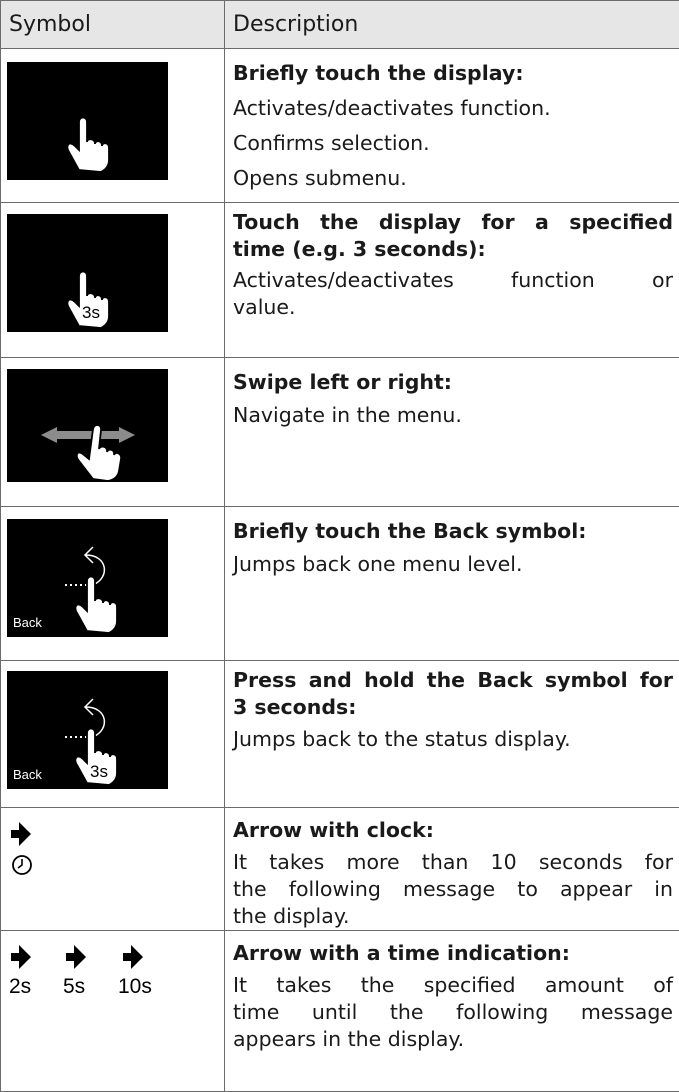 This screenshot has height=1092, width=679. What do you see at coordinates (20, 986) in the screenshot?
I see `time-label-2s: 2s` at bounding box center [20, 986].